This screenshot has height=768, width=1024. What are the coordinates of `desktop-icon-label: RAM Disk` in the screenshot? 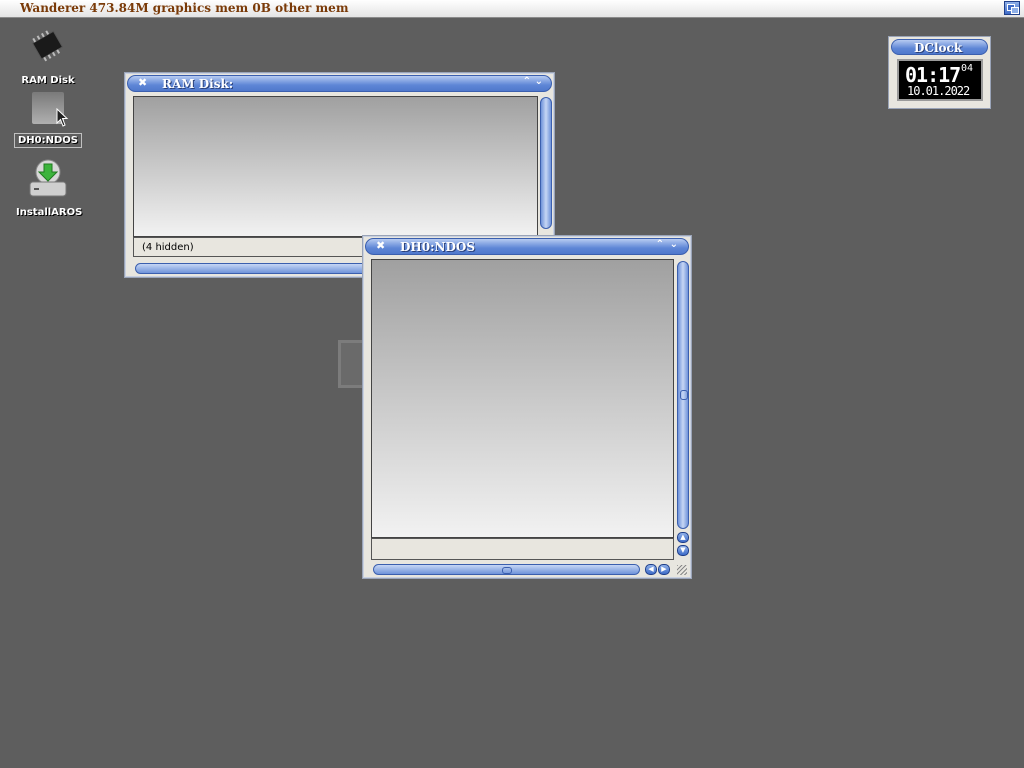 It's located at (48, 80).